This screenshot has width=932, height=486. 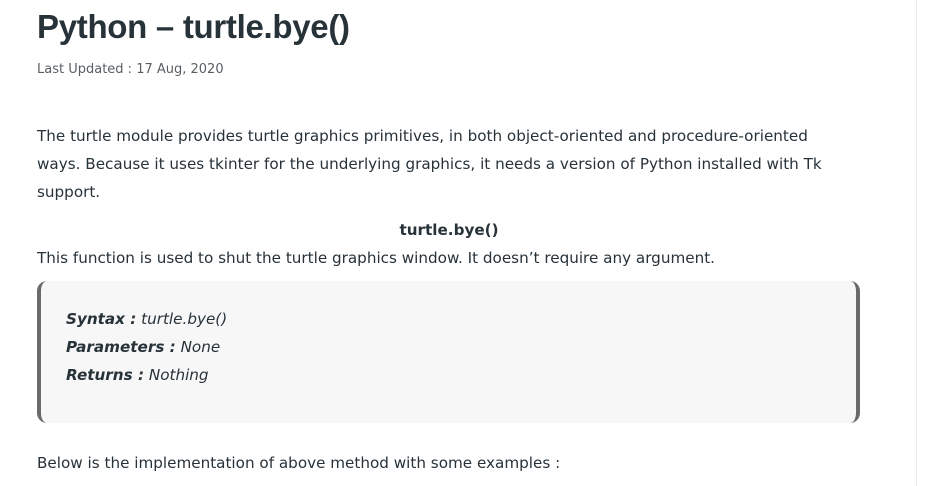 I want to click on returns-value: Nothing, so click(x=178, y=375).